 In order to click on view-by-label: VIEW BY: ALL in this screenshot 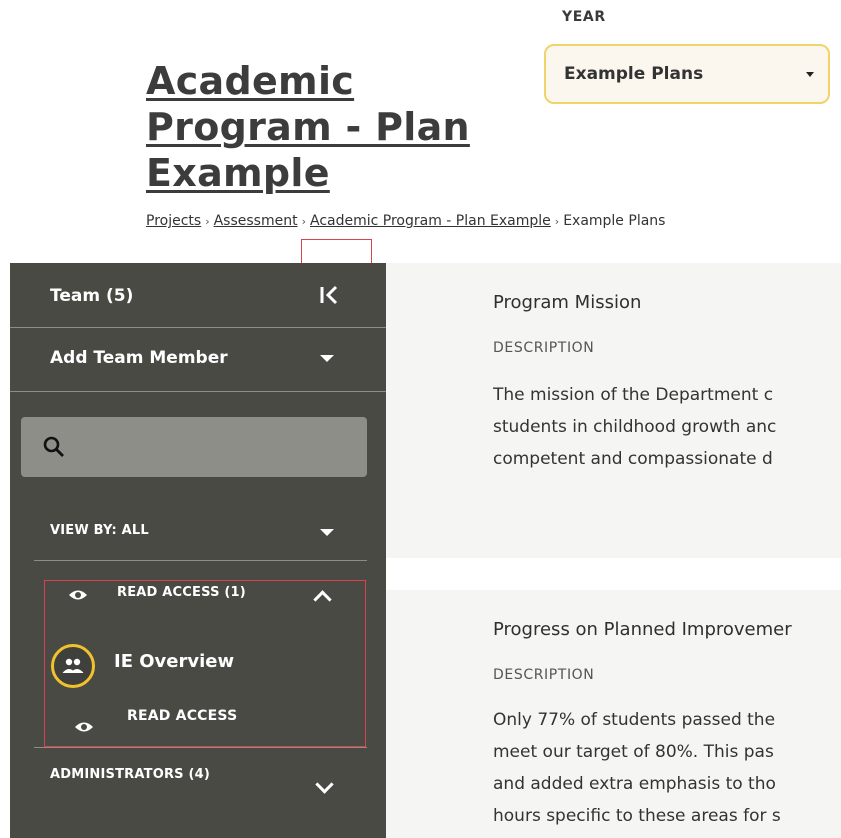, I will do `click(99, 530)`.